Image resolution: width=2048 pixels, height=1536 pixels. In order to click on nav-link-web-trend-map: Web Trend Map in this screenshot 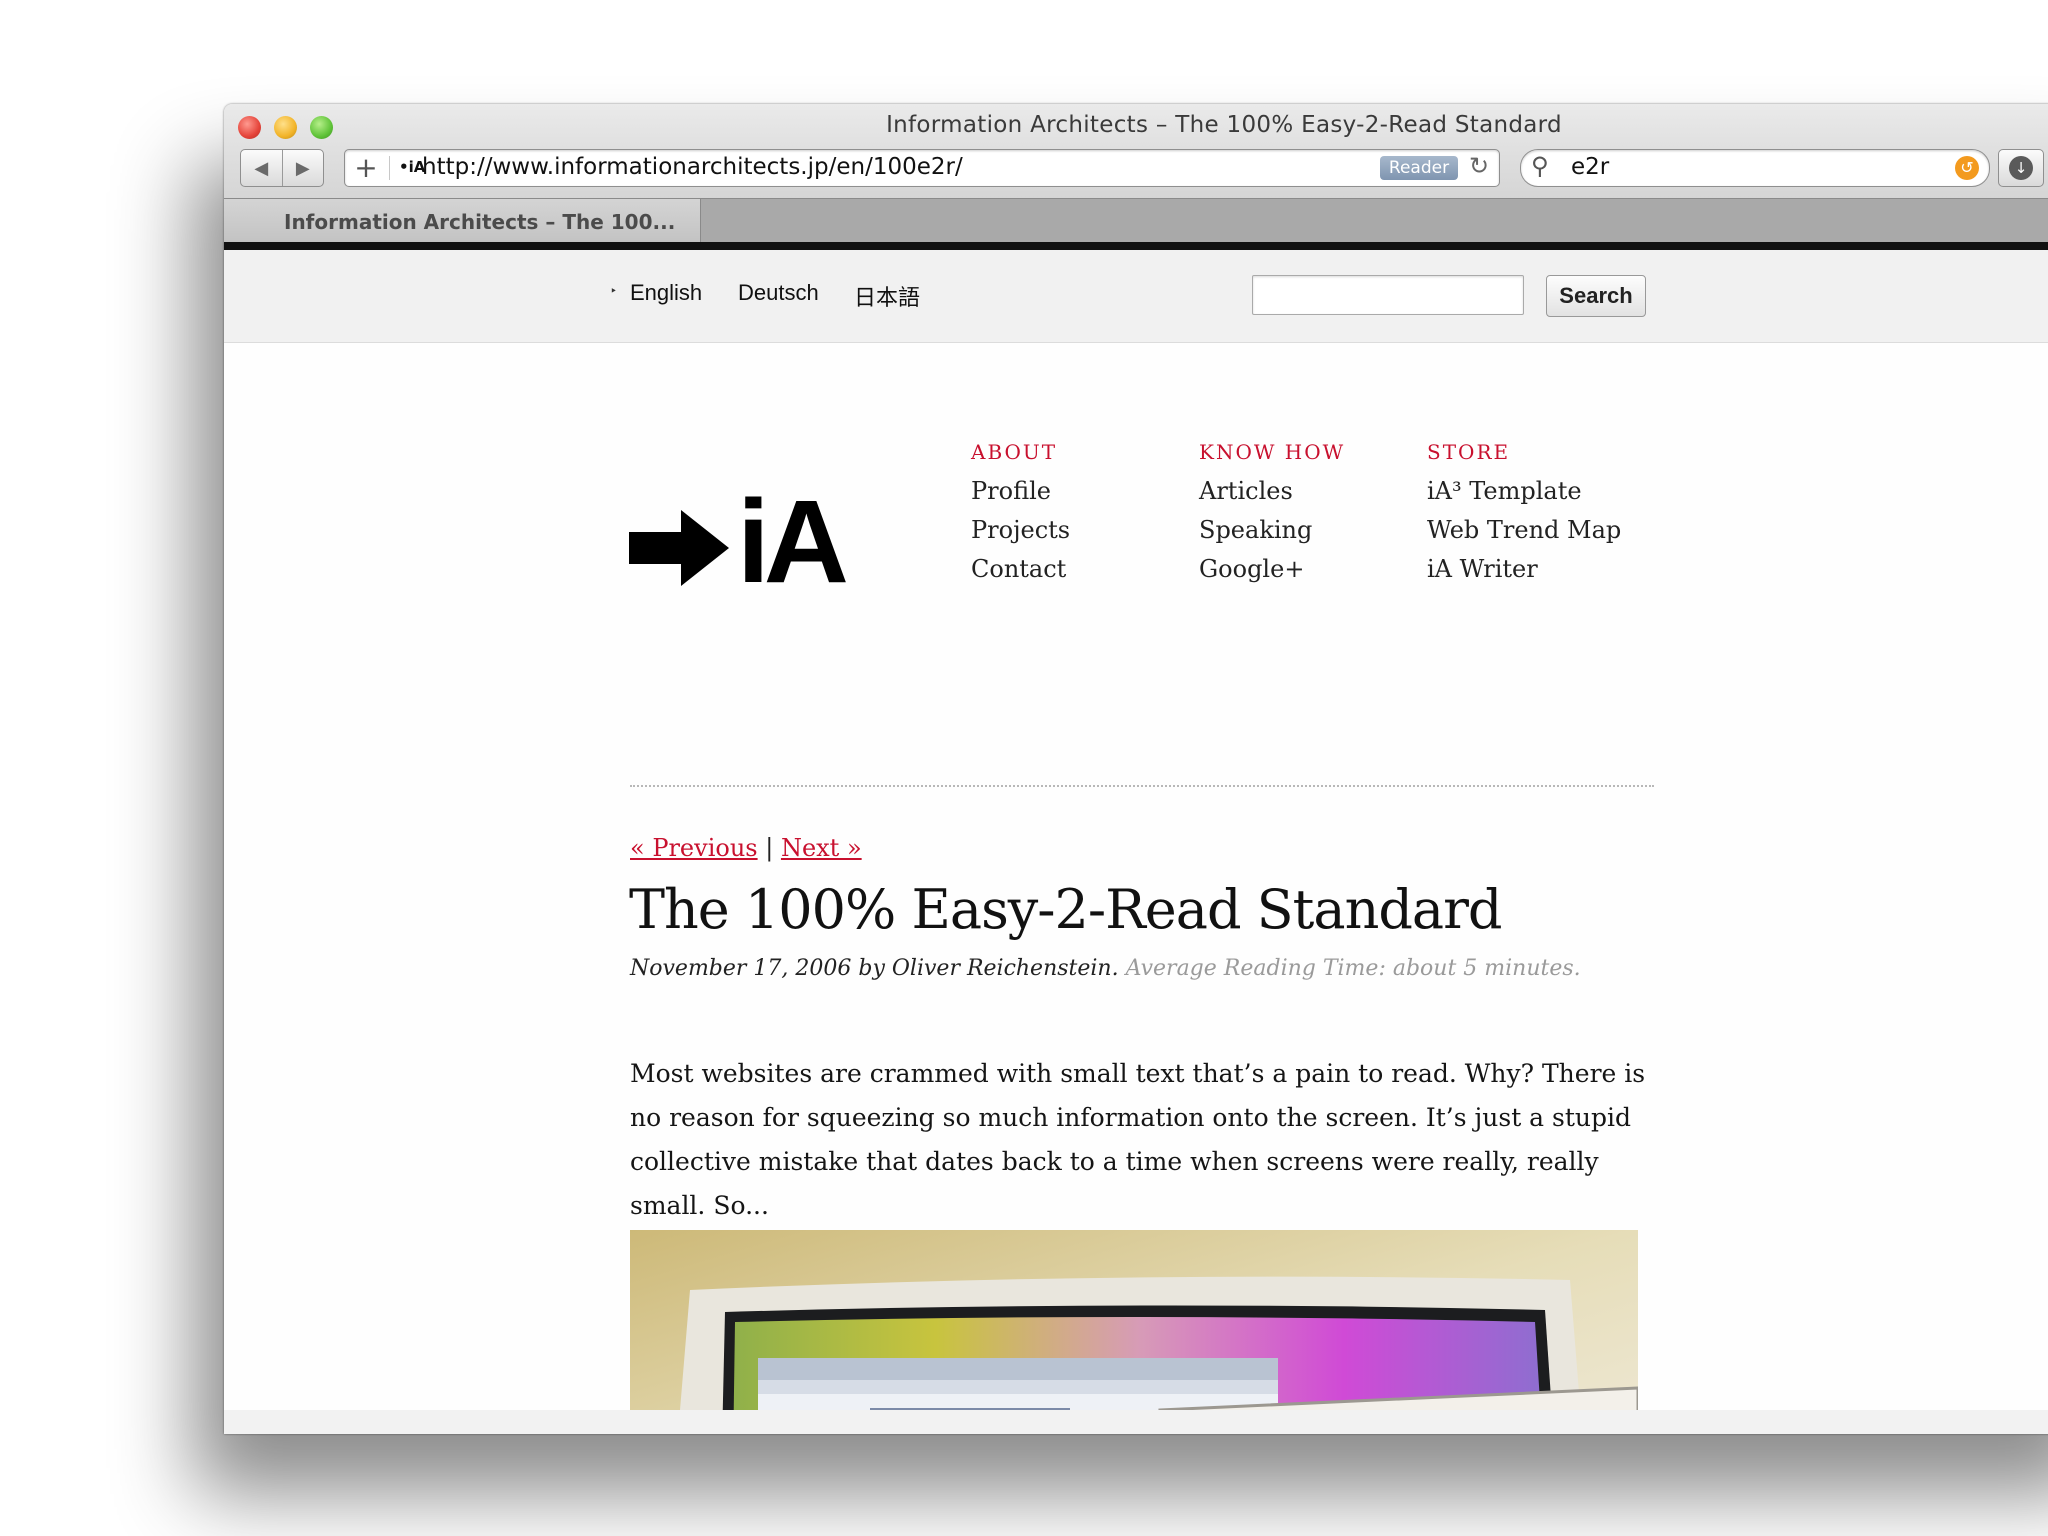, I will do `click(1524, 530)`.